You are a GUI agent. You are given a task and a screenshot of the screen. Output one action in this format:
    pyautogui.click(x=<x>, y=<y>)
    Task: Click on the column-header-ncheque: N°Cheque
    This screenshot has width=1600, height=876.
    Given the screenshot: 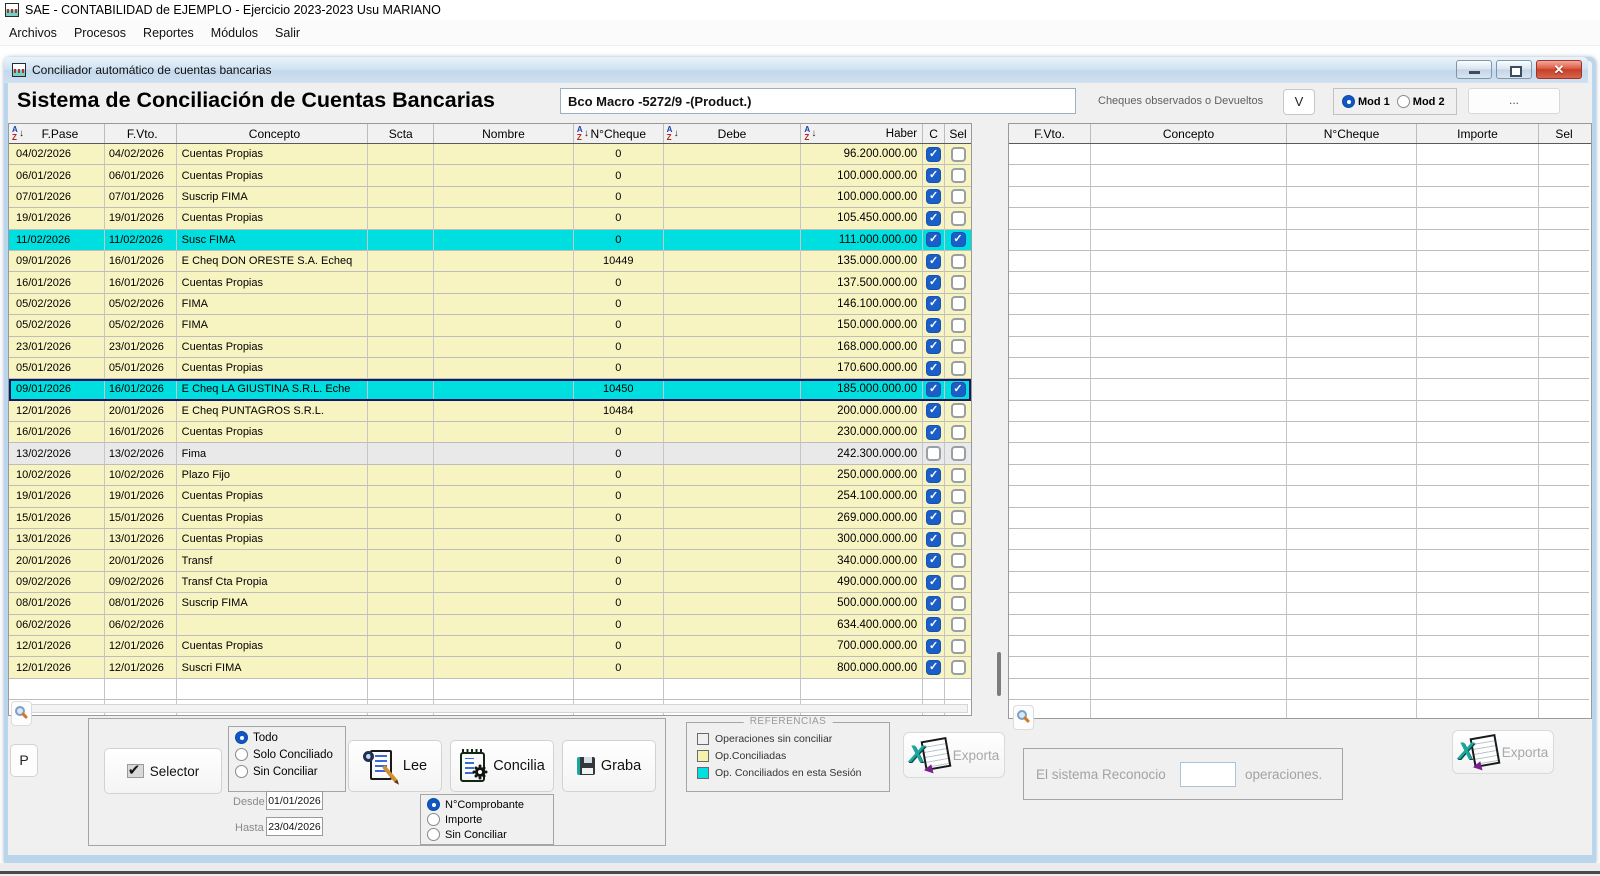 What is the action you would take?
    pyautogui.click(x=619, y=133)
    